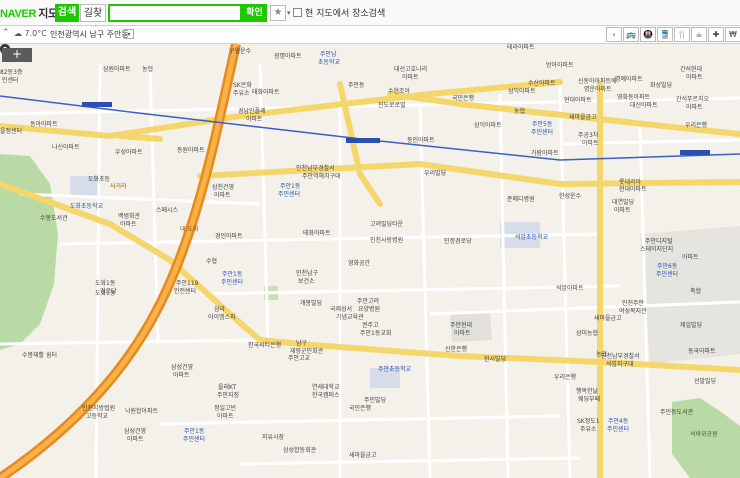  I want to click on train-icon: 🚆, so click(665, 34).